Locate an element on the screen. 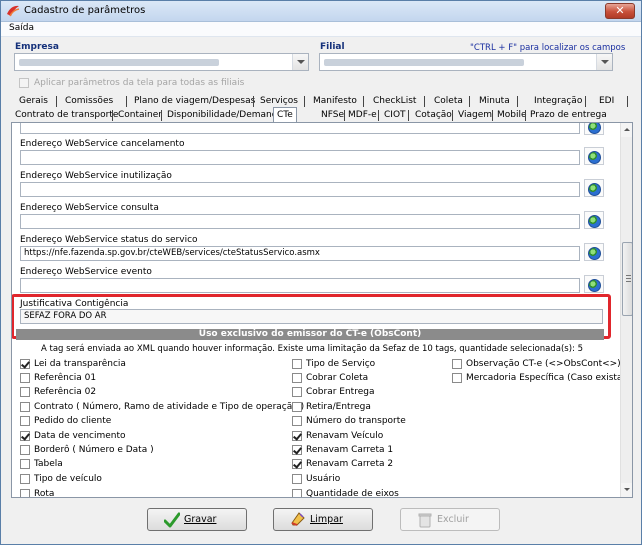  tab-ciot: CIOT is located at coordinates (395, 115).